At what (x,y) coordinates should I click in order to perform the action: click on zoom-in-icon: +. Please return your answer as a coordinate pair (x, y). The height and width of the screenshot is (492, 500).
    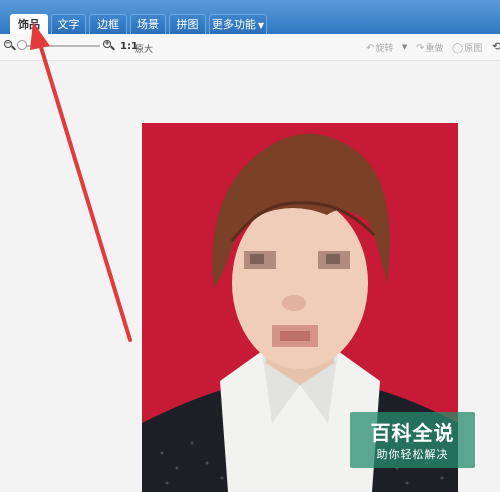
    Looking at the image, I should click on (109, 46).